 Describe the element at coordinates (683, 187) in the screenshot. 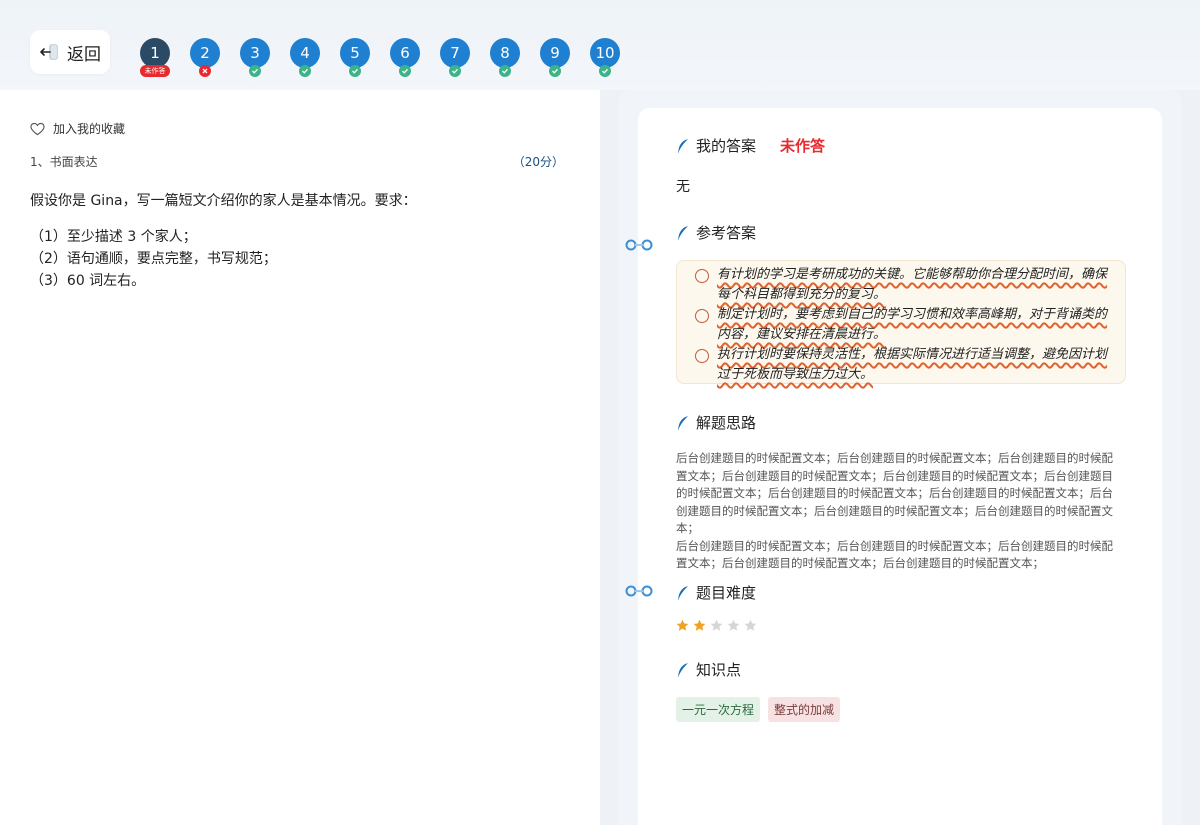

I see `my-answer-value: 无` at that location.